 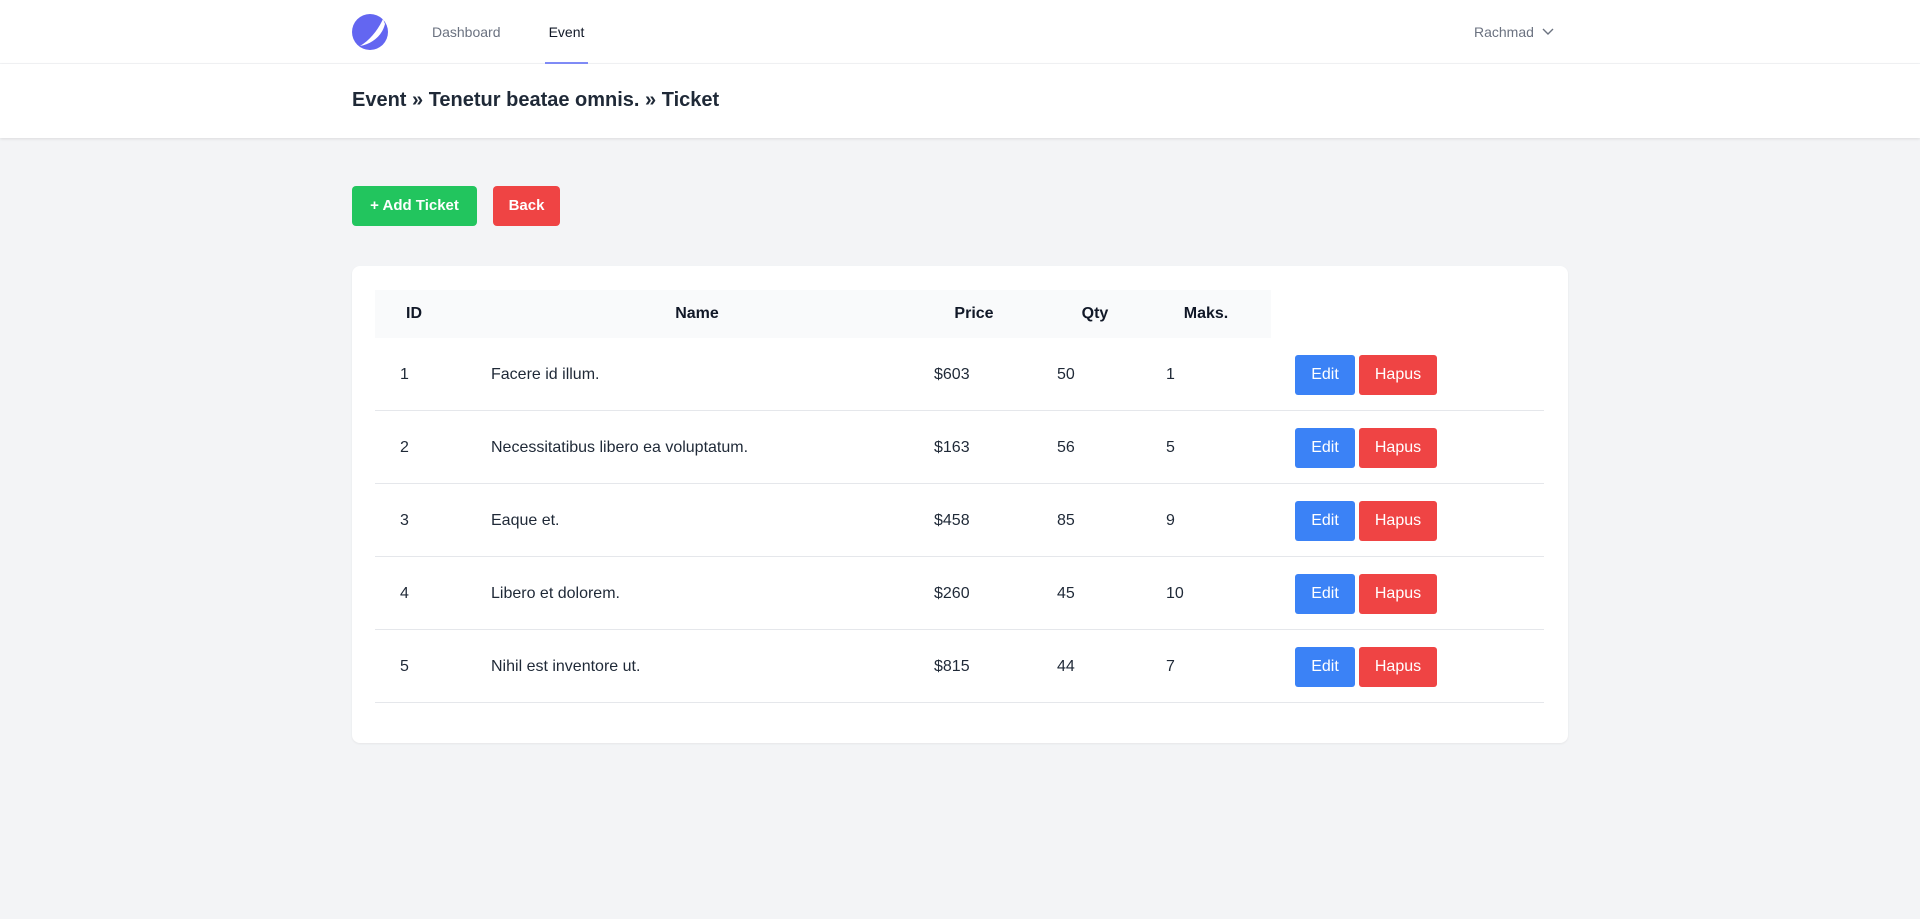 I want to click on add-ticket-button: + Add Ticket, so click(x=414, y=206).